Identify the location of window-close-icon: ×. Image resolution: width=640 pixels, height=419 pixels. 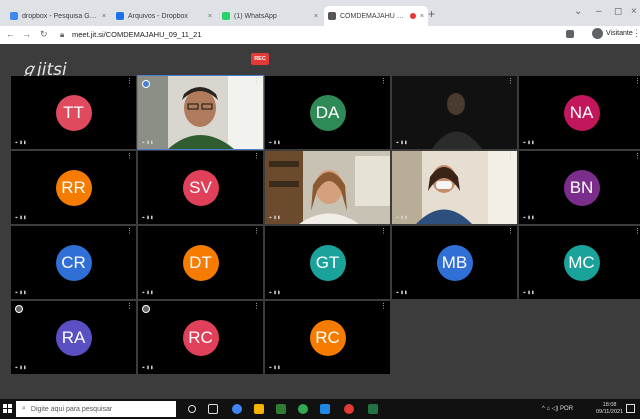
(634, 11).